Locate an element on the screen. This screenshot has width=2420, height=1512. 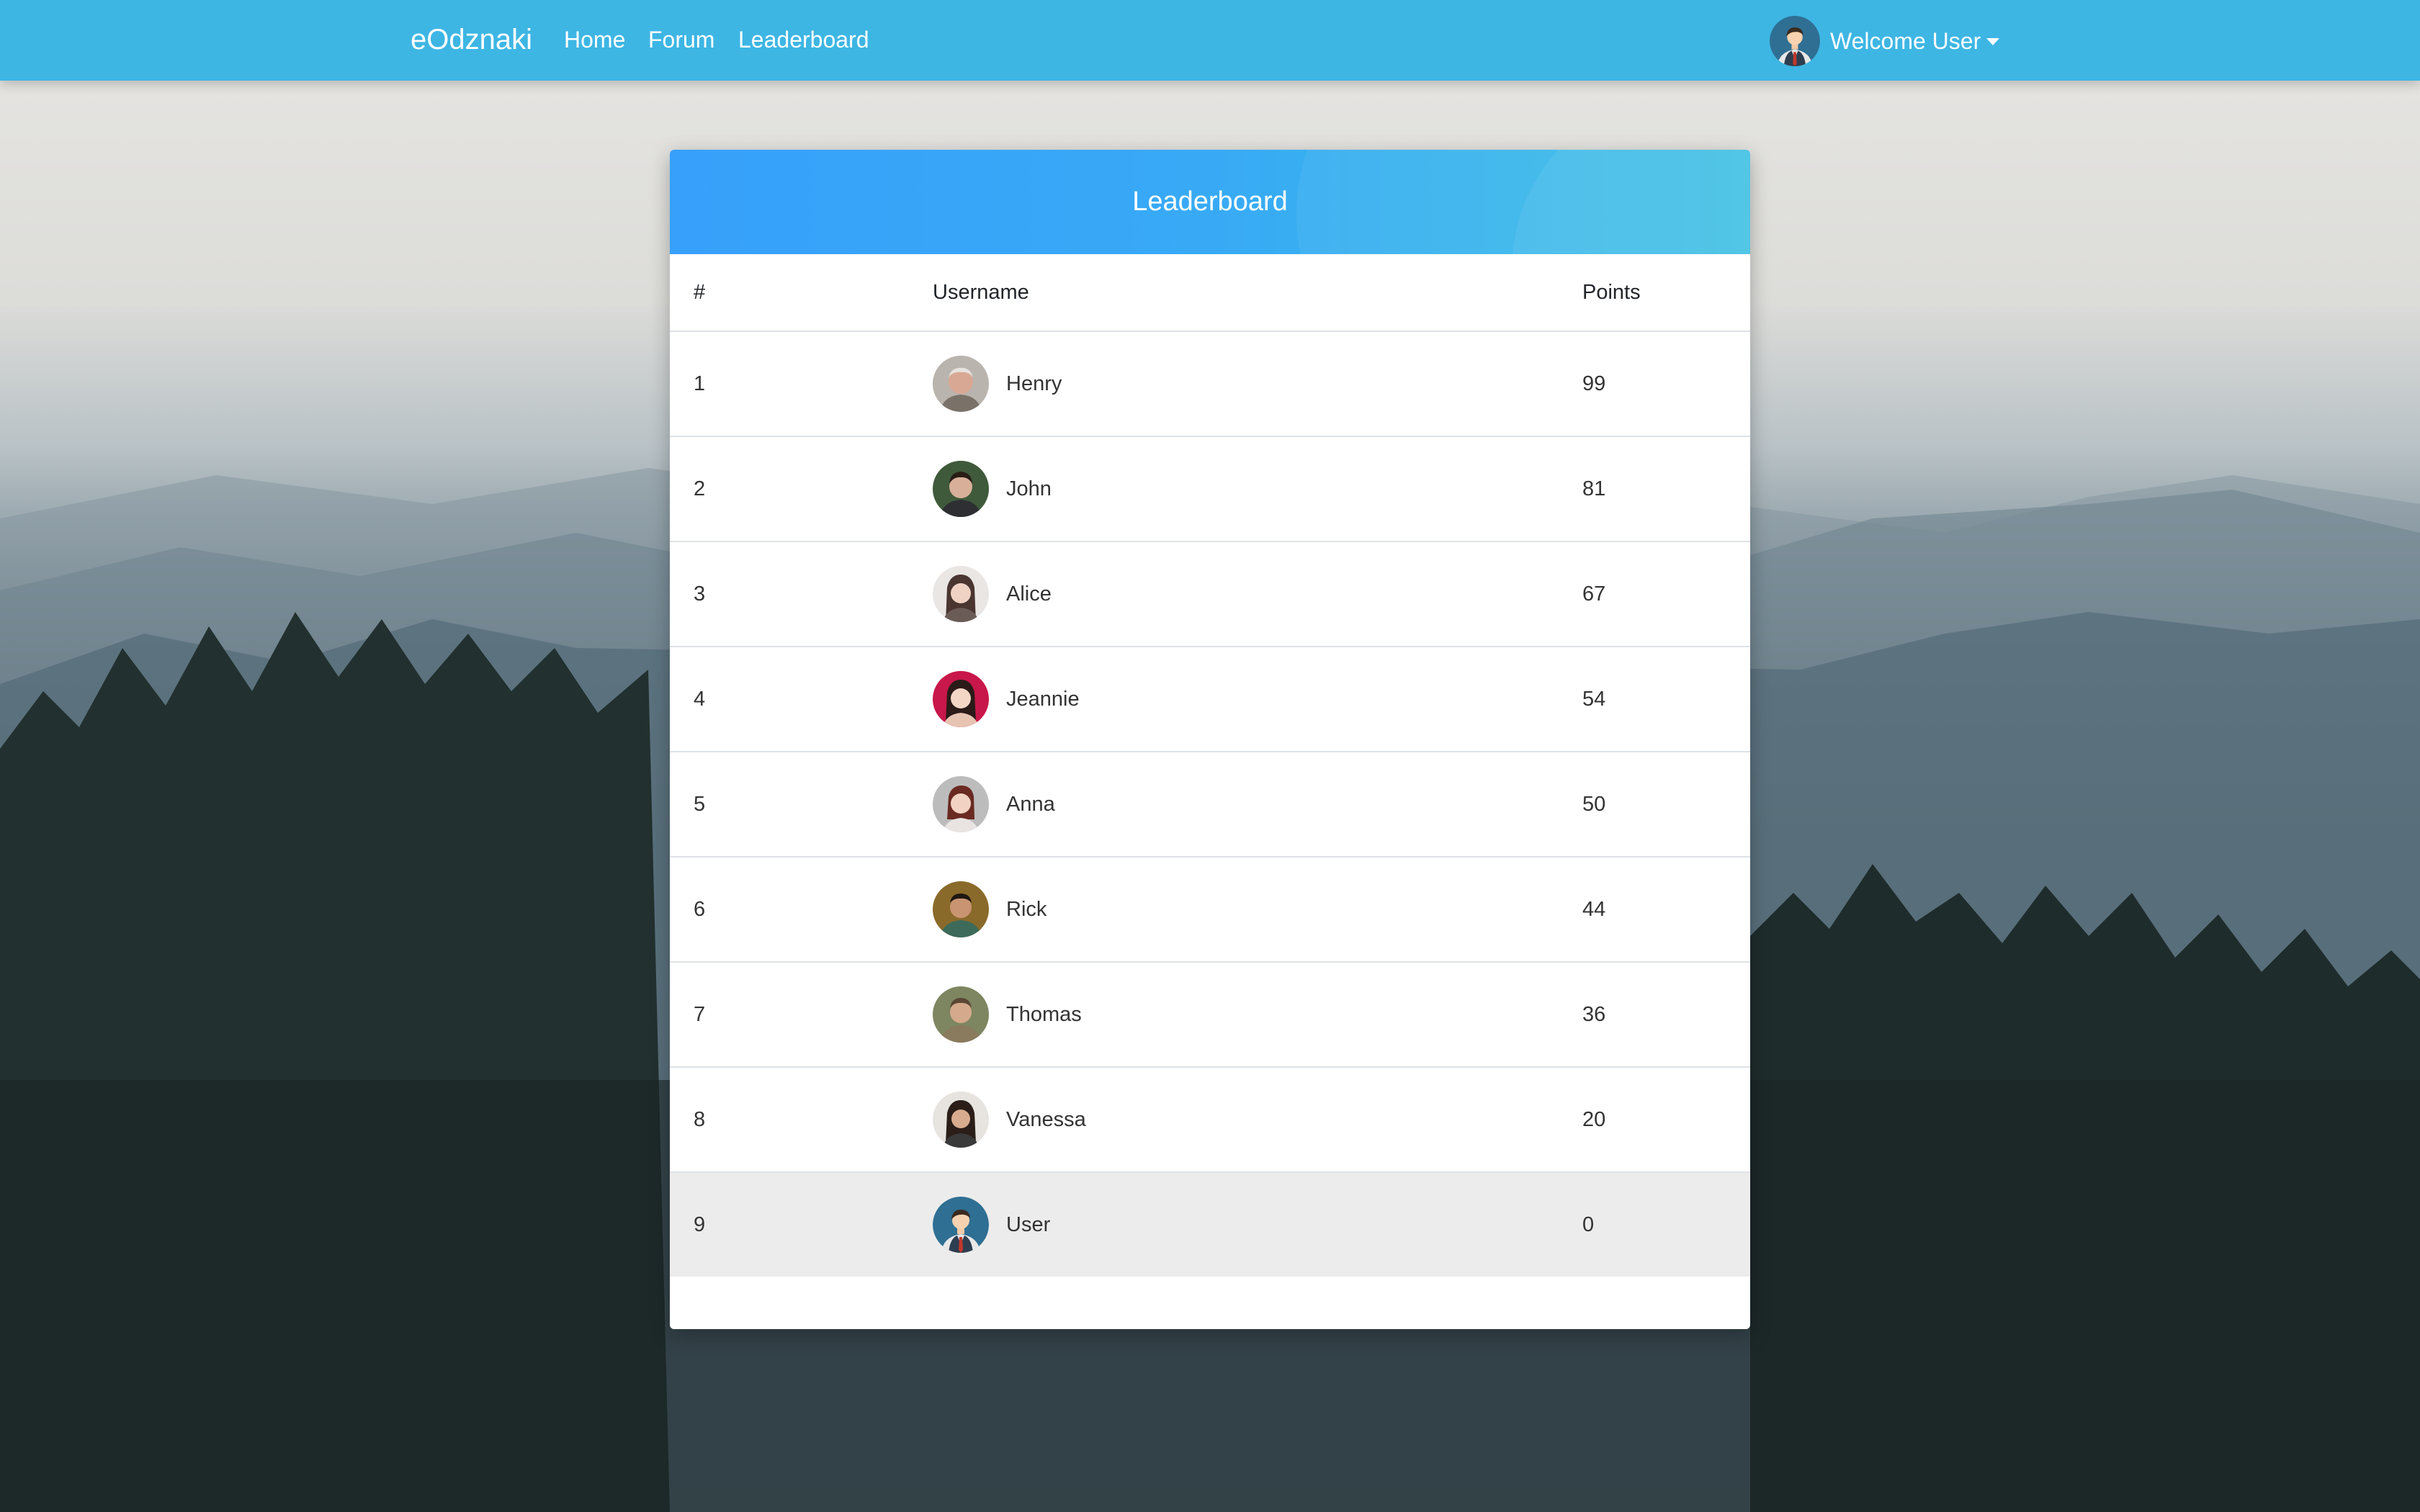
points-cell: 54 is located at coordinates (1666, 699).